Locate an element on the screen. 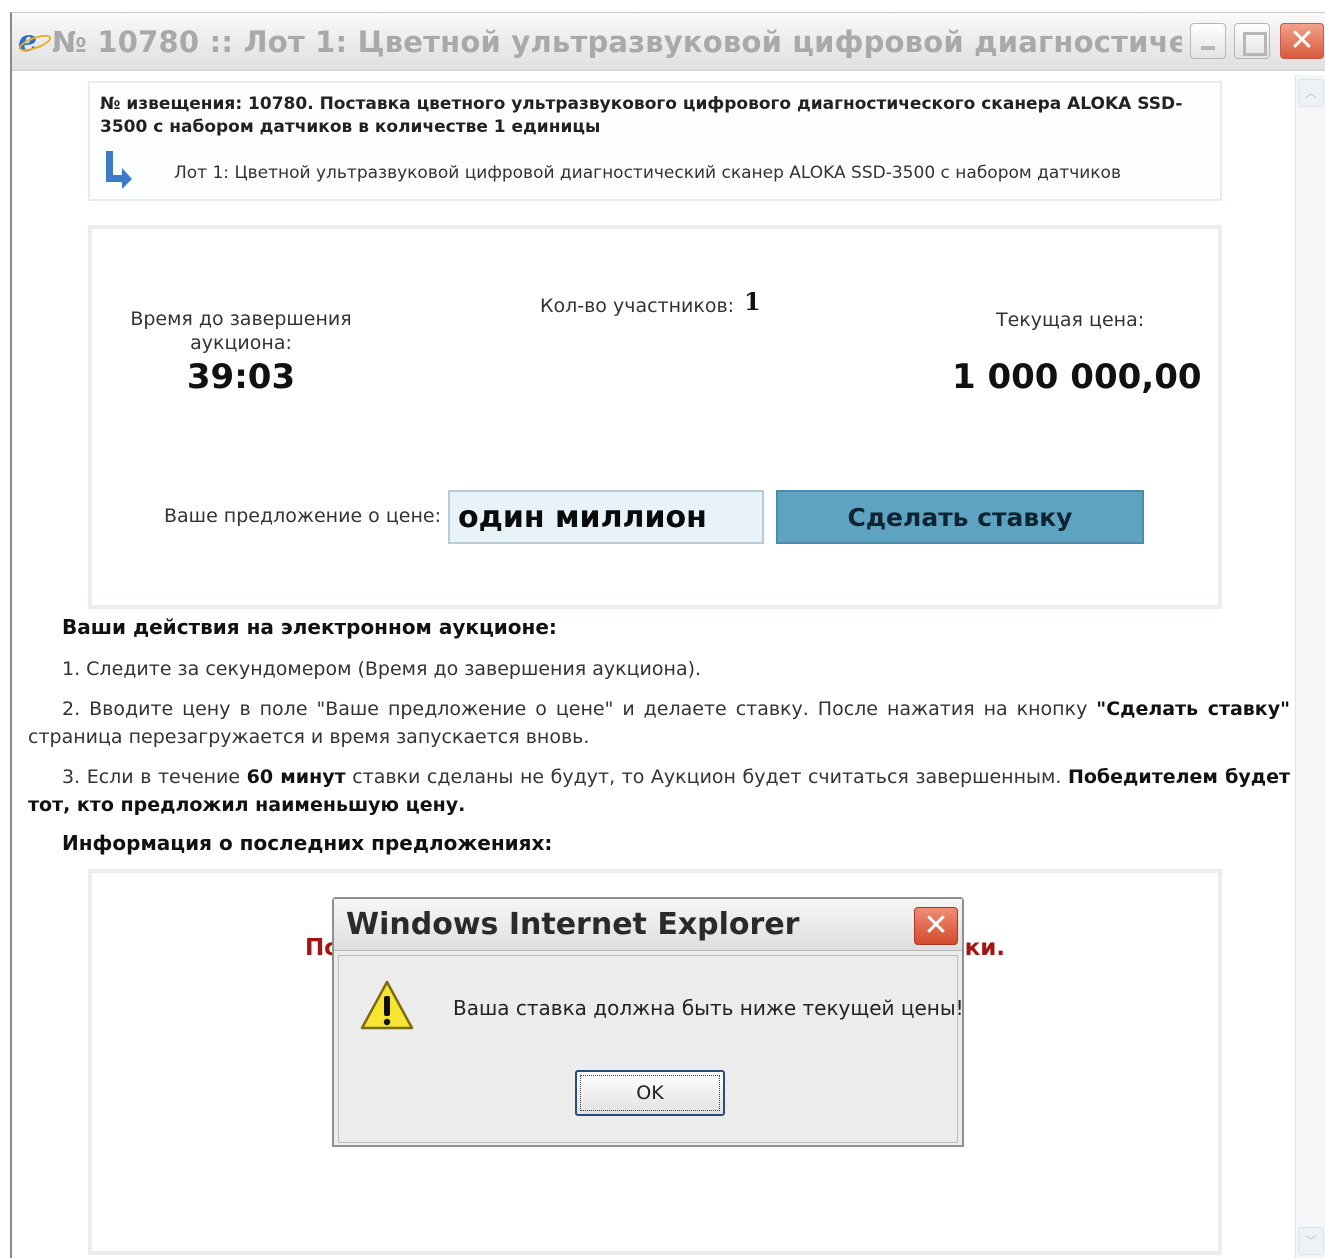 The image size is (1325, 1258). time-remaining-value: 39:03 is located at coordinates (241, 377).